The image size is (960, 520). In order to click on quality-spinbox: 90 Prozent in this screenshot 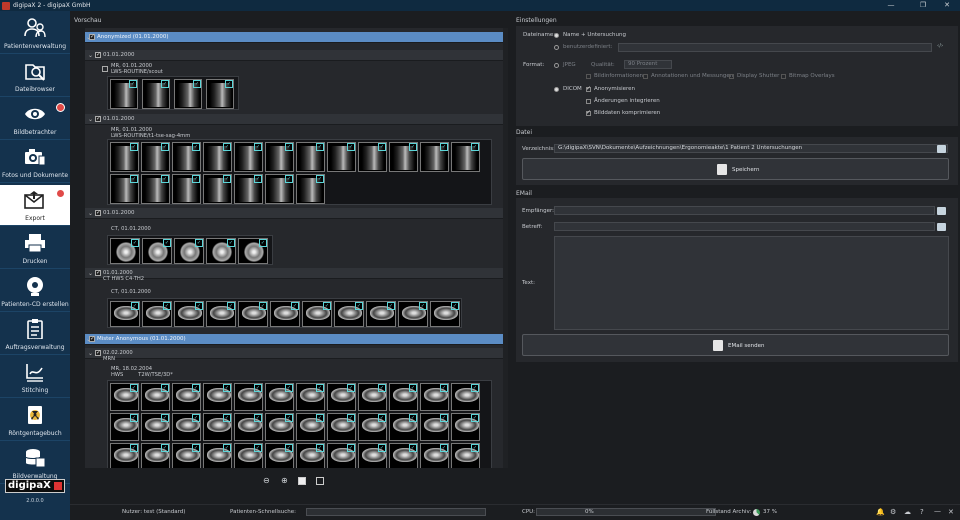, I will do `click(648, 64)`.